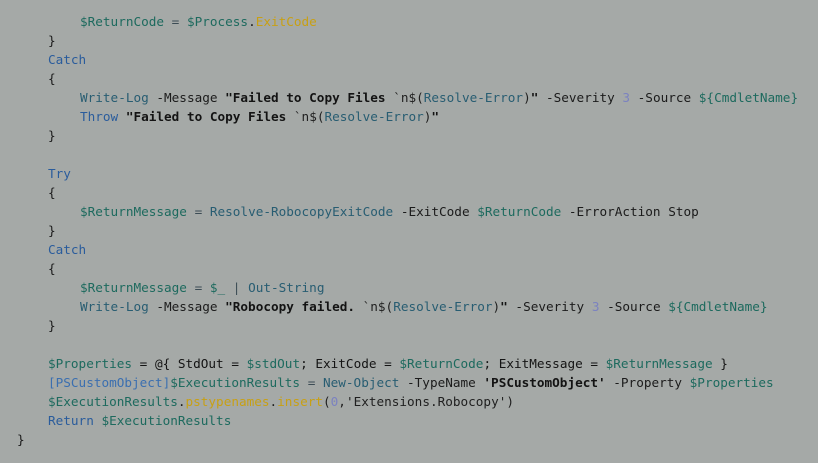 This screenshot has width=818, height=463. Describe the element at coordinates (544, 363) in the screenshot. I see `code-token-plain: ; ExitMessage =` at that location.